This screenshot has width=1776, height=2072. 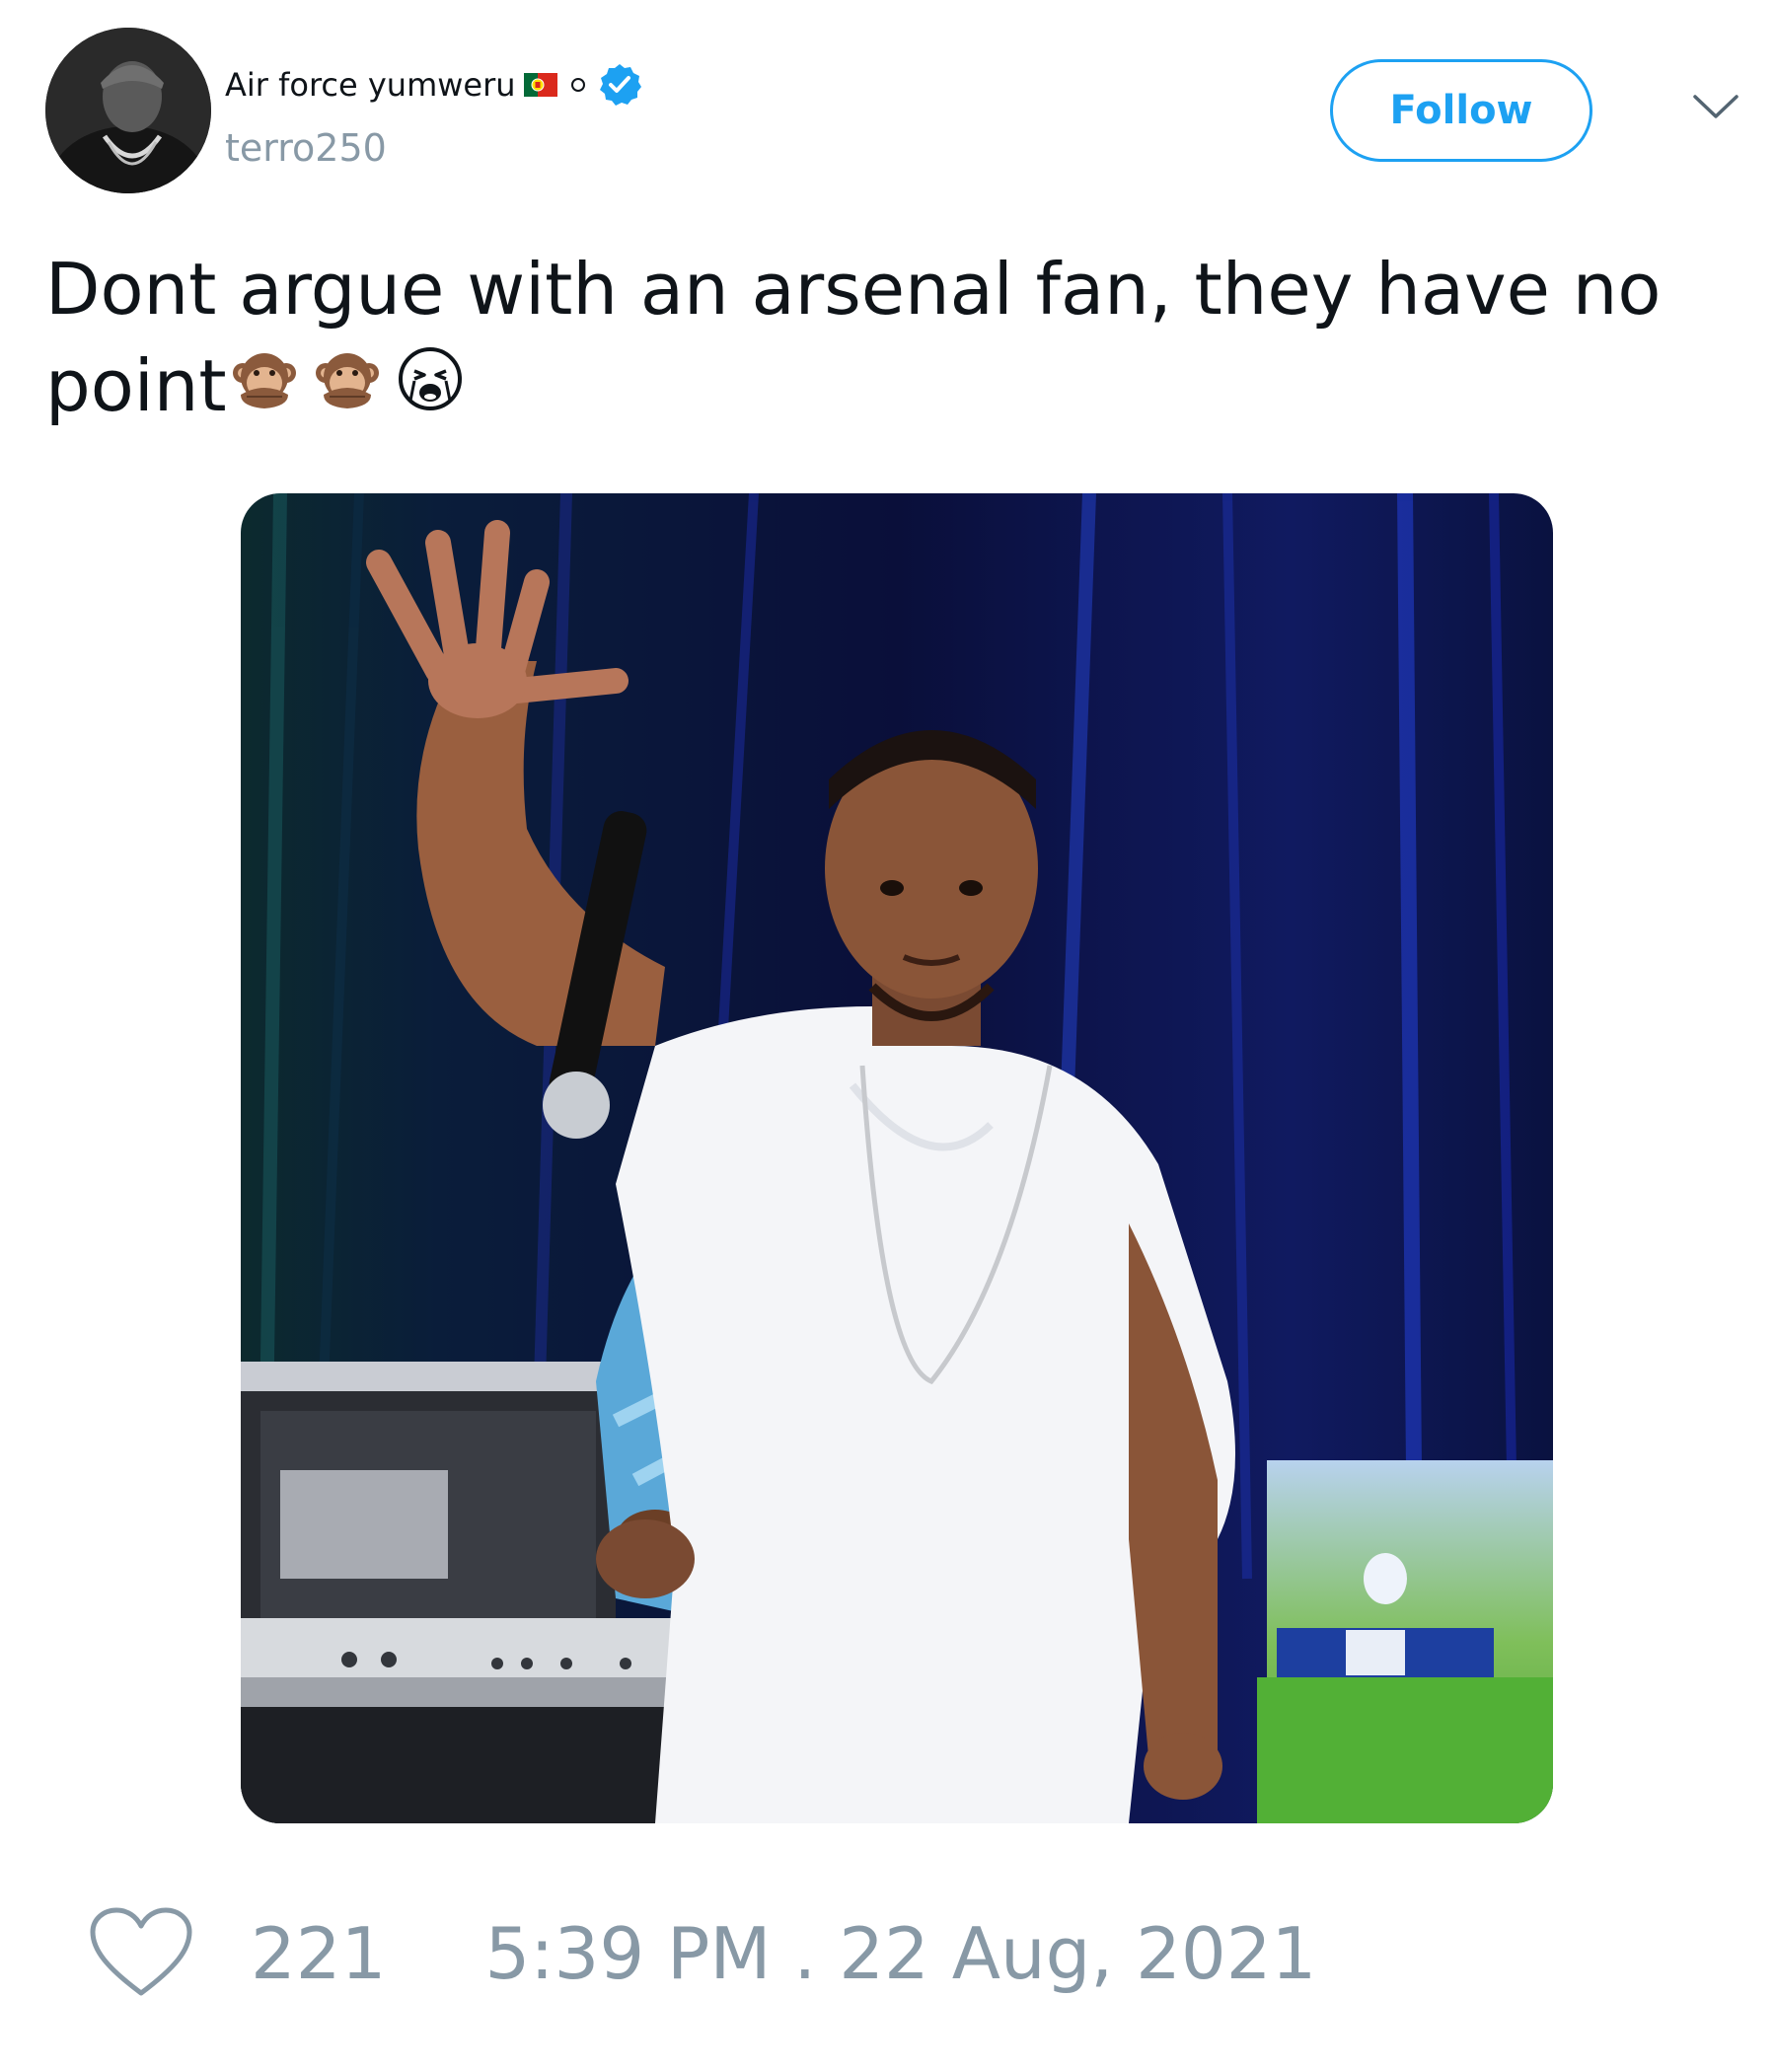 What do you see at coordinates (306, 148) in the screenshot?
I see `author-handle: terro250` at bounding box center [306, 148].